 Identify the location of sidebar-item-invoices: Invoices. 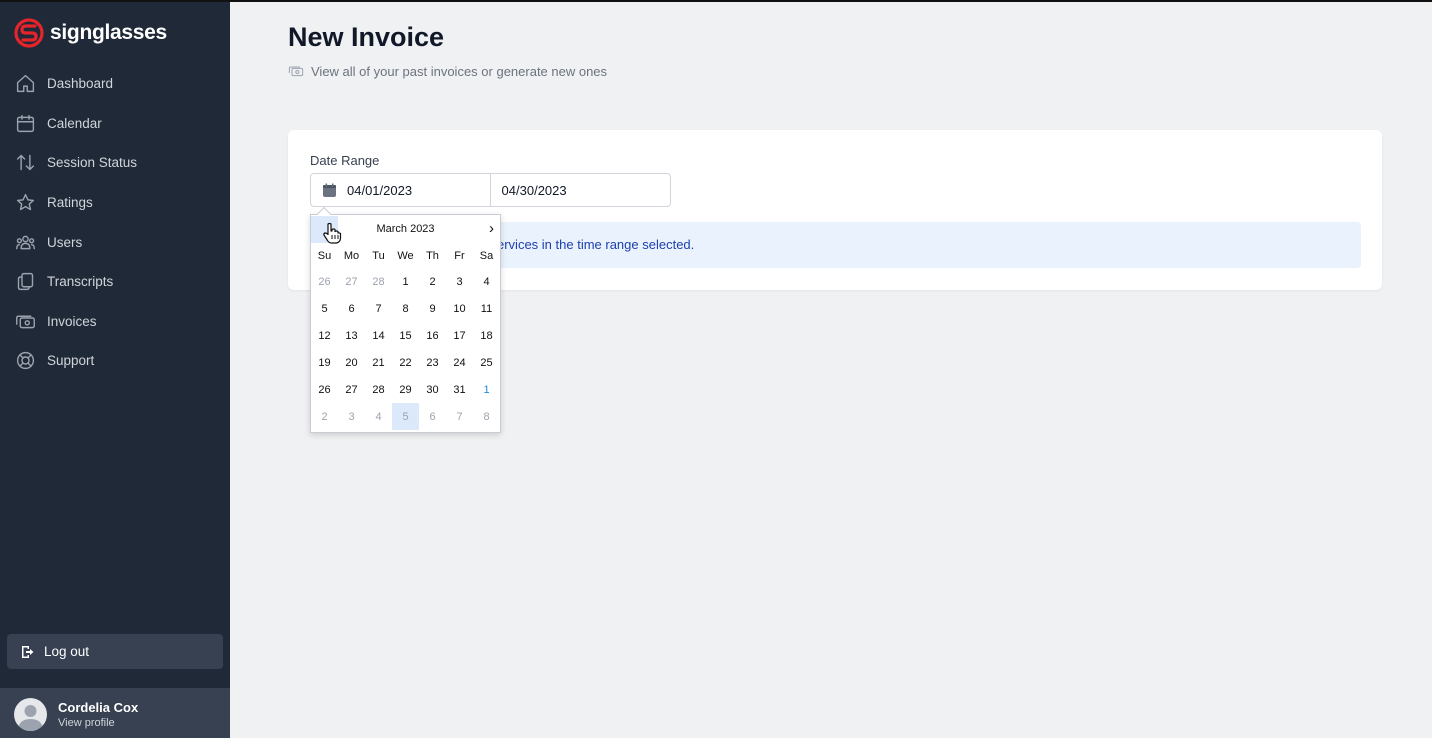
(115, 322).